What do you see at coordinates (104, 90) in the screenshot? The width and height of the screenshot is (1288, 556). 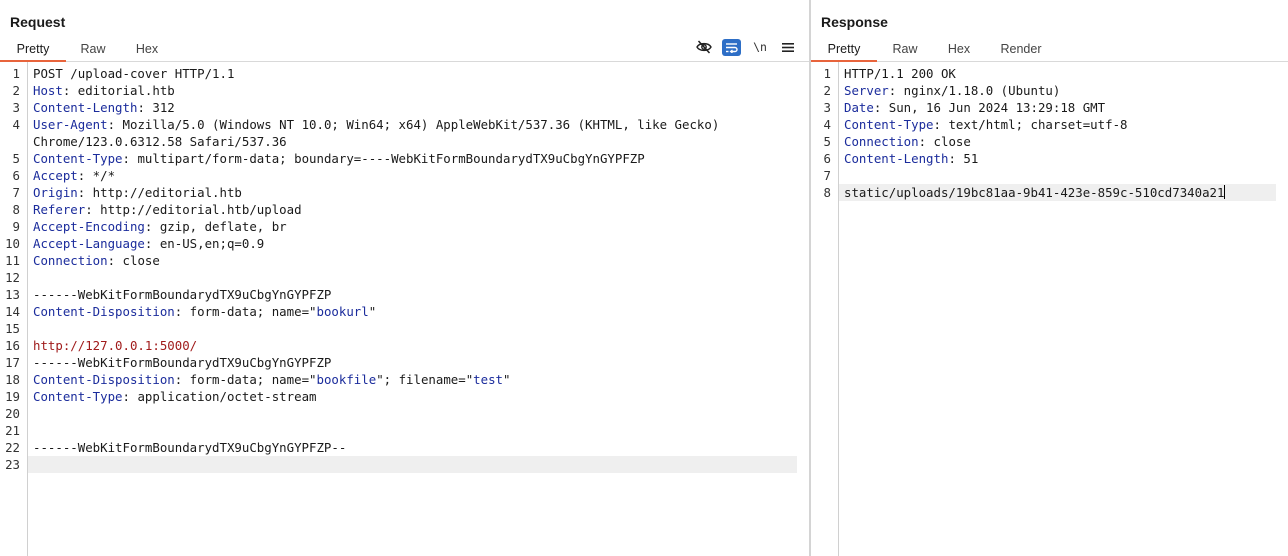 I see `code-text: Host: editorial.htb` at bounding box center [104, 90].